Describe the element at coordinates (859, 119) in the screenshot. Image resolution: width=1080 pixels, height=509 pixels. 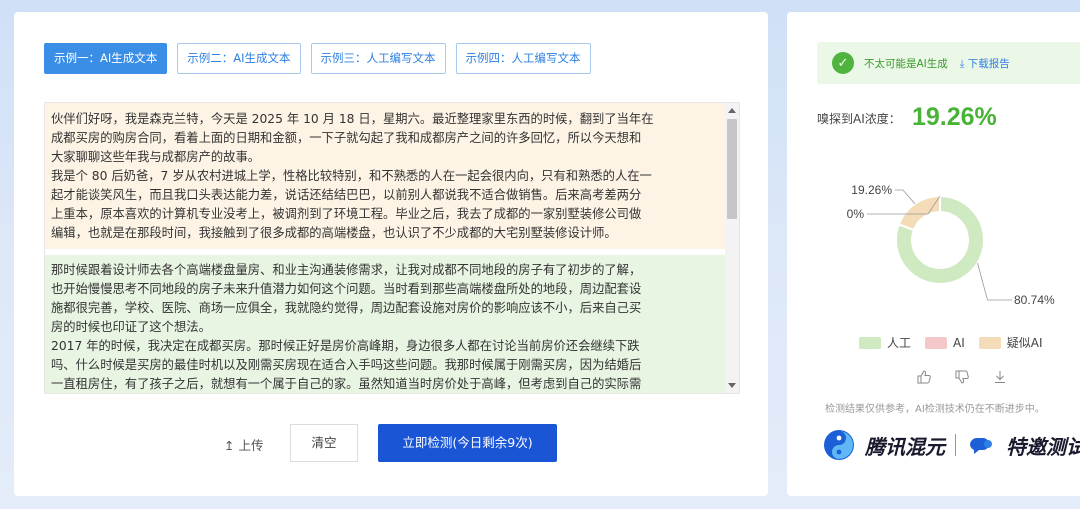
I see `concentration-label: 嗅探到AI浓度：` at that location.